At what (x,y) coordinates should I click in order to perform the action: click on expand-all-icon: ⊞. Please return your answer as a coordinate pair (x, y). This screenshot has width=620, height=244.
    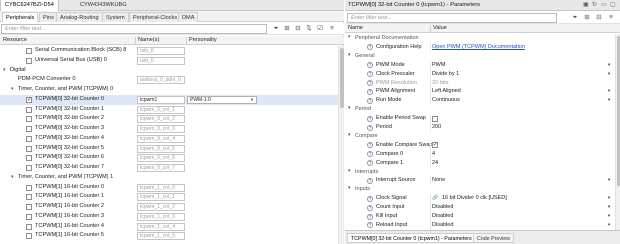
    Looking at the image, I should click on (587, 18).